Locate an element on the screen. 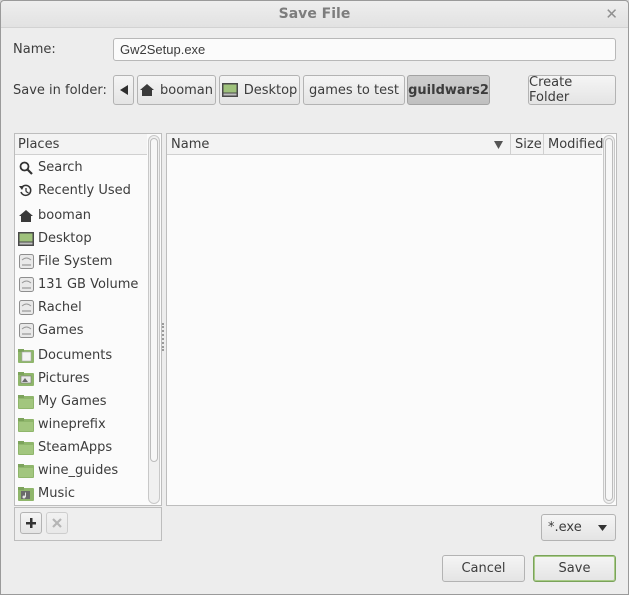 The width and height of the screenshot is (629, 595). path-back-button is located at coordinates (123, 90).